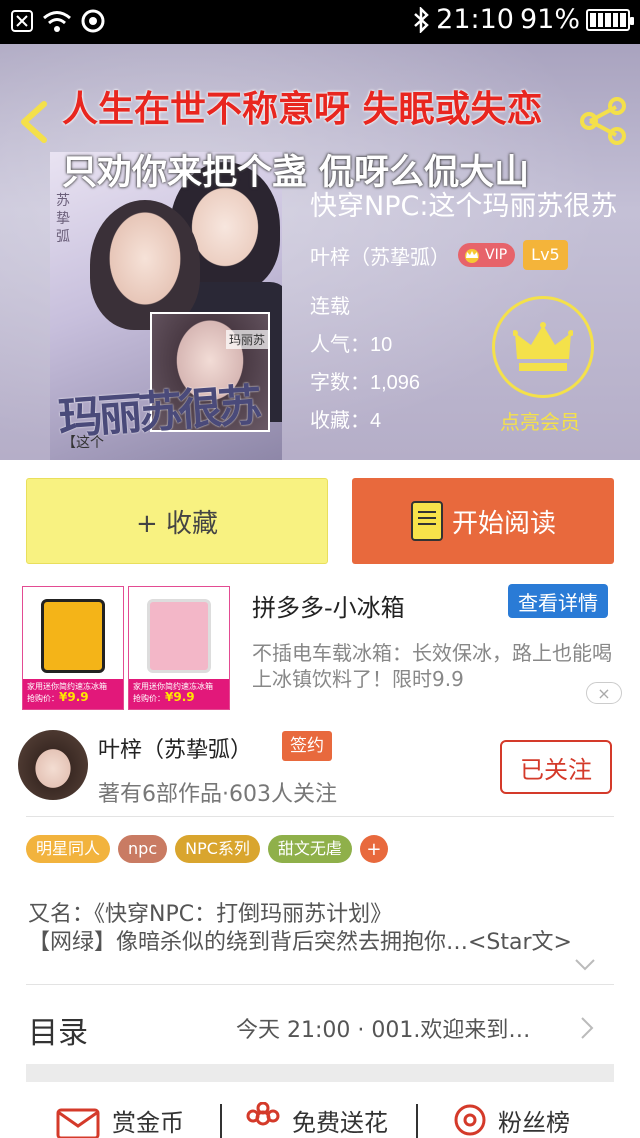 The height and width of the screenshot is (1138, 640). I want to click on section-gap, so click(320, 1073).